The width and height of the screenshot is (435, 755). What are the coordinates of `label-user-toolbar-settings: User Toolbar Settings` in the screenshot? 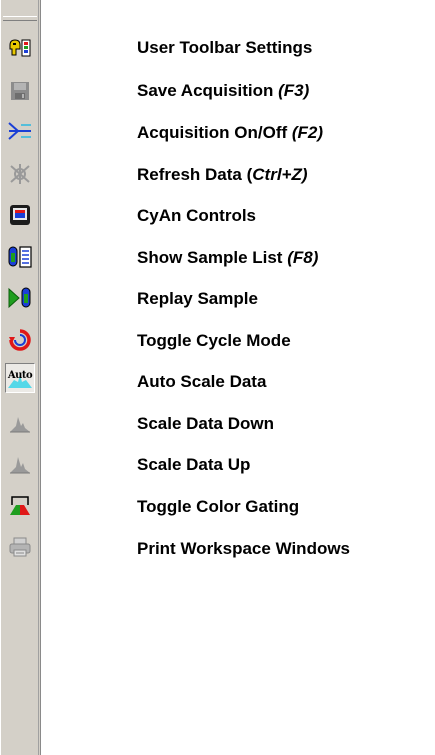 It's located at (225, 47).